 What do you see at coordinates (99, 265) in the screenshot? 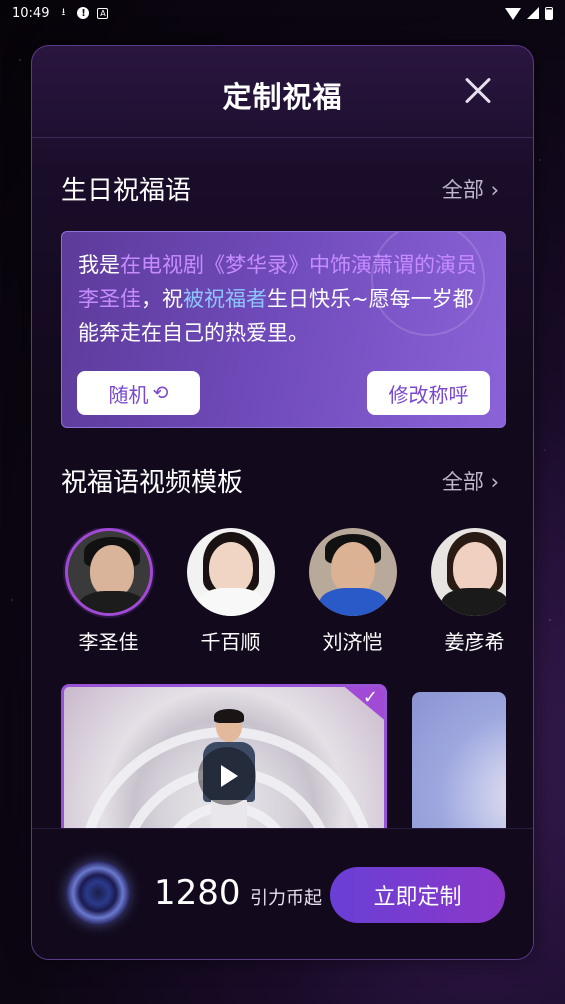
I see `greeting-prefix: 我是` at bounding box center [99, 265].